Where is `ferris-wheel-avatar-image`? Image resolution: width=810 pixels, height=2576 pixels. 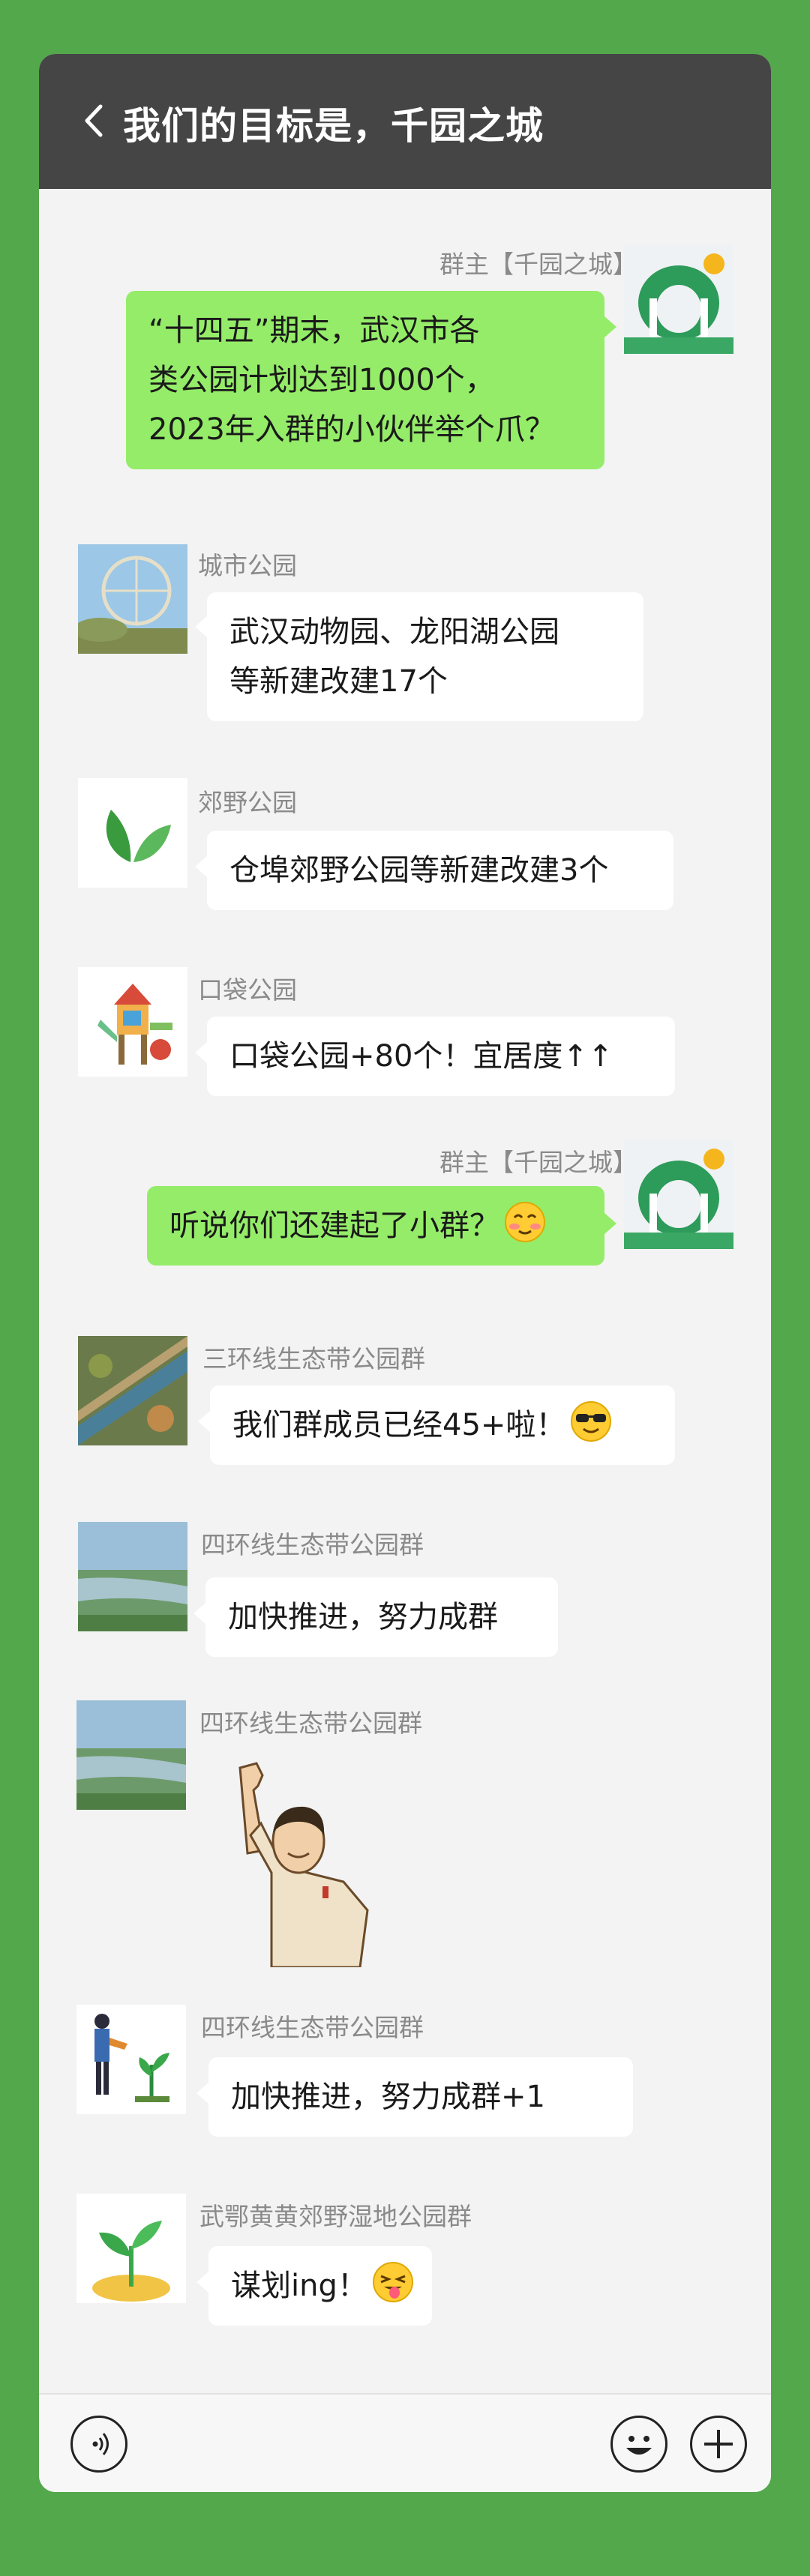
ferris-wheel-avatar-image is located at coordinates (133, 599).